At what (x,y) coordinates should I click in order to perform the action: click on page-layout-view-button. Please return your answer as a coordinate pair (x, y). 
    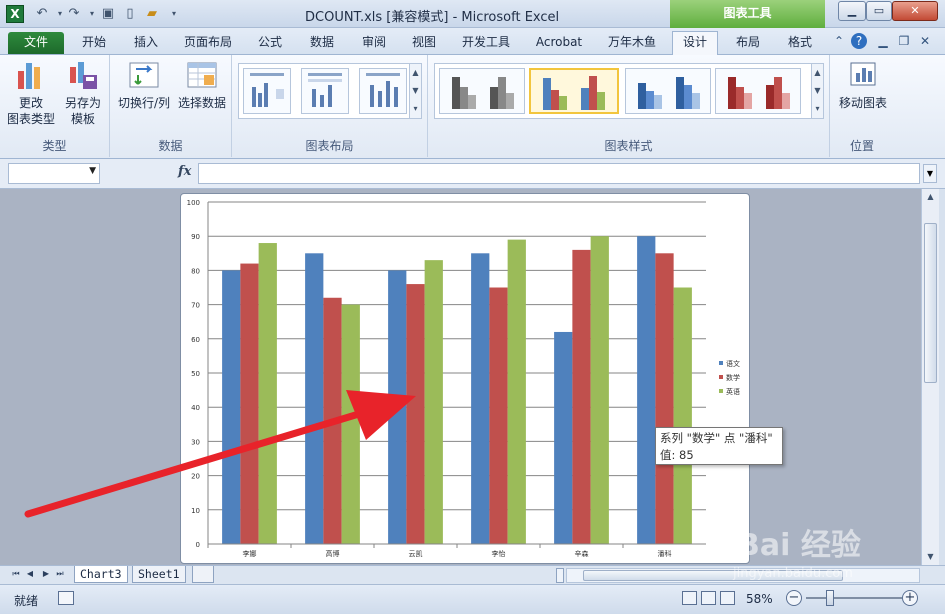
    Looking at the image, I should click on (708, 598).